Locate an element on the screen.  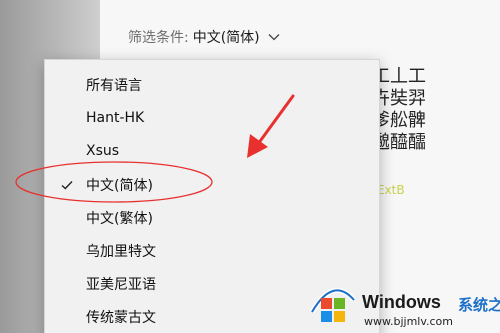
glyph-line: 工丄工 is located at coordinates (399, 76).